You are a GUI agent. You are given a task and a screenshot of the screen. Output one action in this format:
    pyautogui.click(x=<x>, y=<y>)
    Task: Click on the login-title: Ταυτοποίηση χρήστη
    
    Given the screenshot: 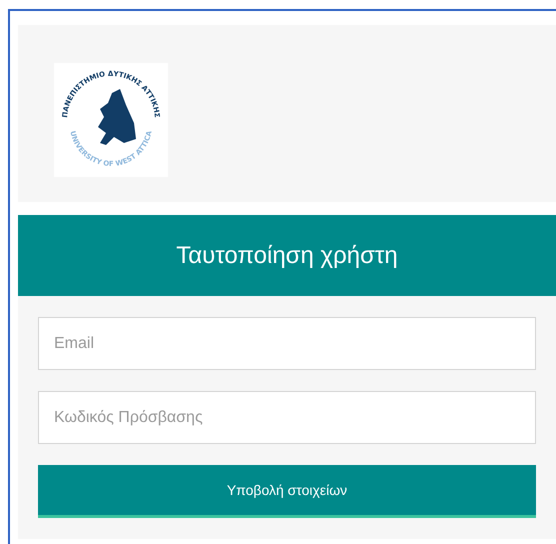 What is the action you would take?
    pyautogui.click(x=287, y=256)
    